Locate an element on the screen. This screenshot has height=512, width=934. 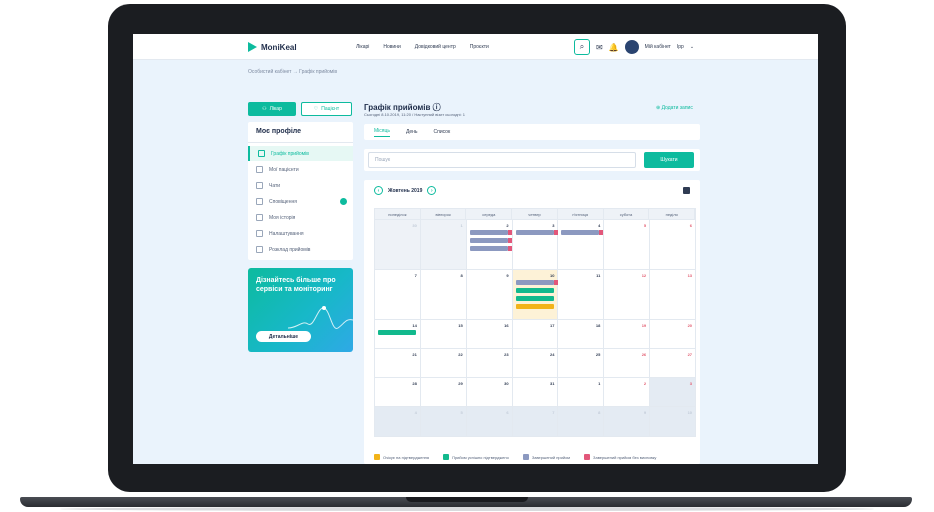
month-label: Жовтень 2019 is located at coordinates (405, 190).